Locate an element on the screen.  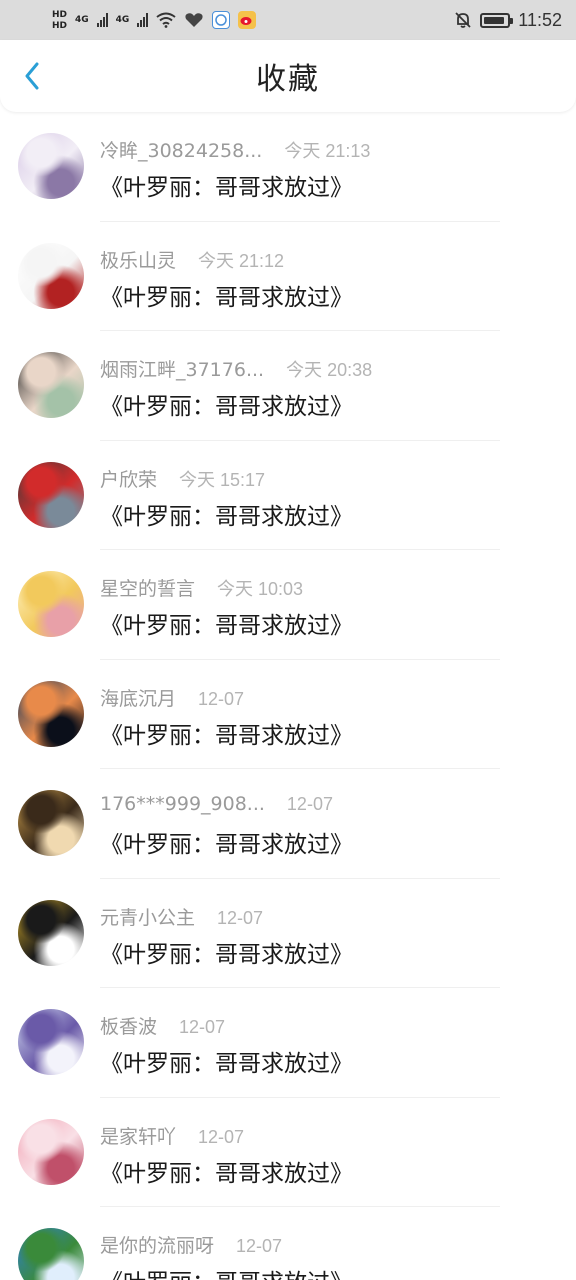
item-meta: 海底沉月 12-07 is located at coordinates (172, 697).